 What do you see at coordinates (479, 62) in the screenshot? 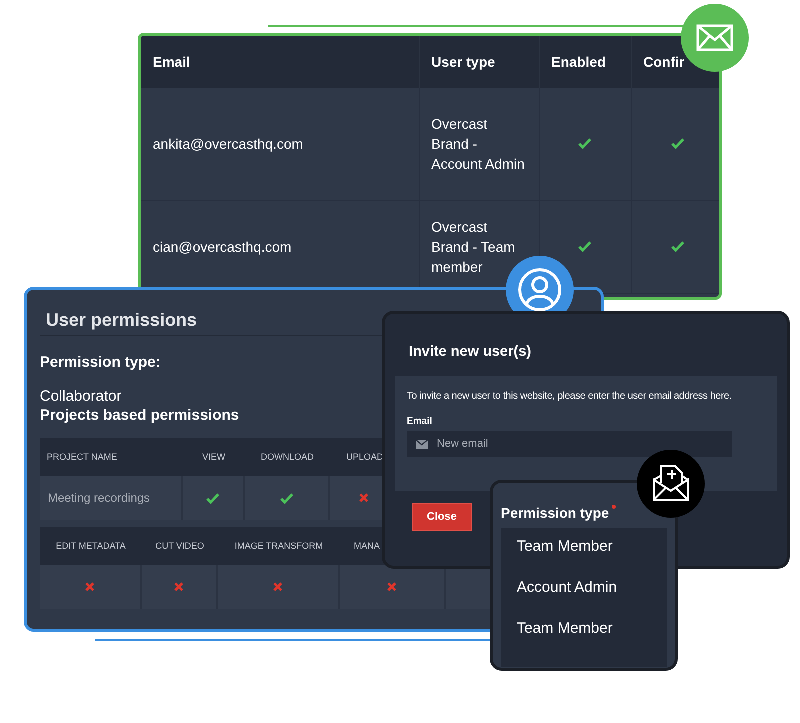
I see `column-header: User type` at bounding box center [479, 62].